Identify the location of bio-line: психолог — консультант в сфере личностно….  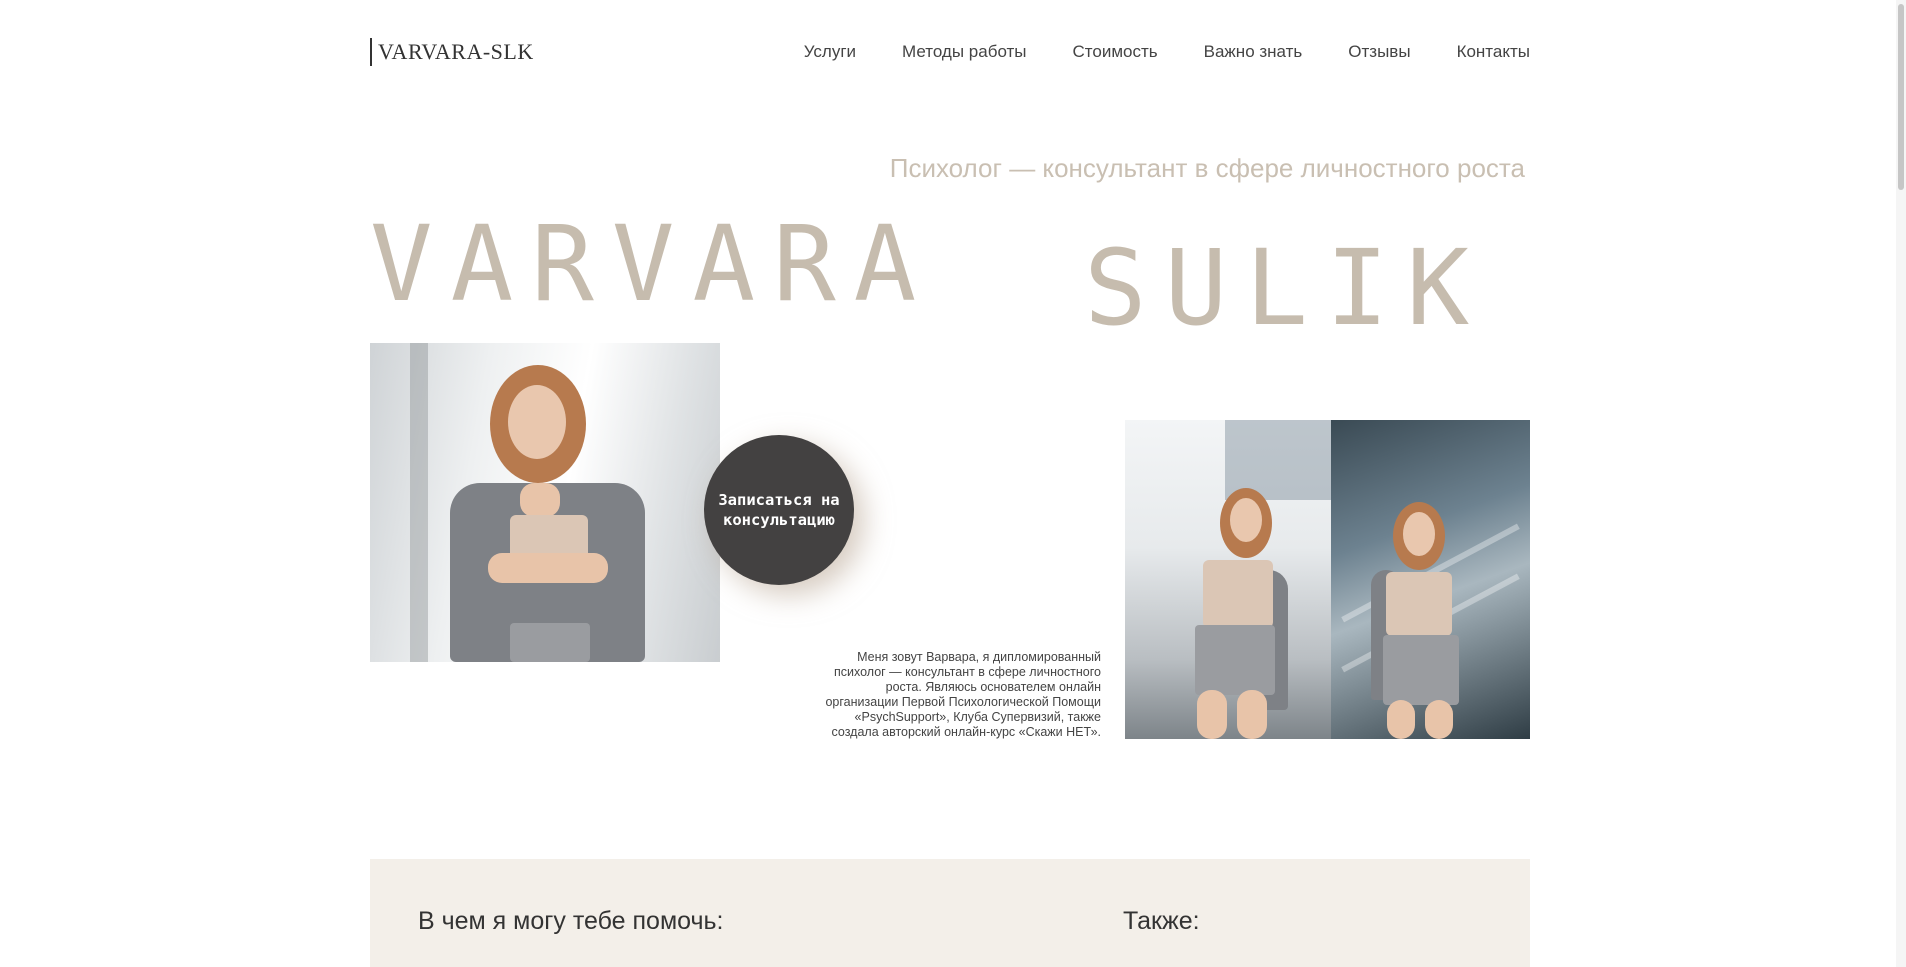
(967, 672).